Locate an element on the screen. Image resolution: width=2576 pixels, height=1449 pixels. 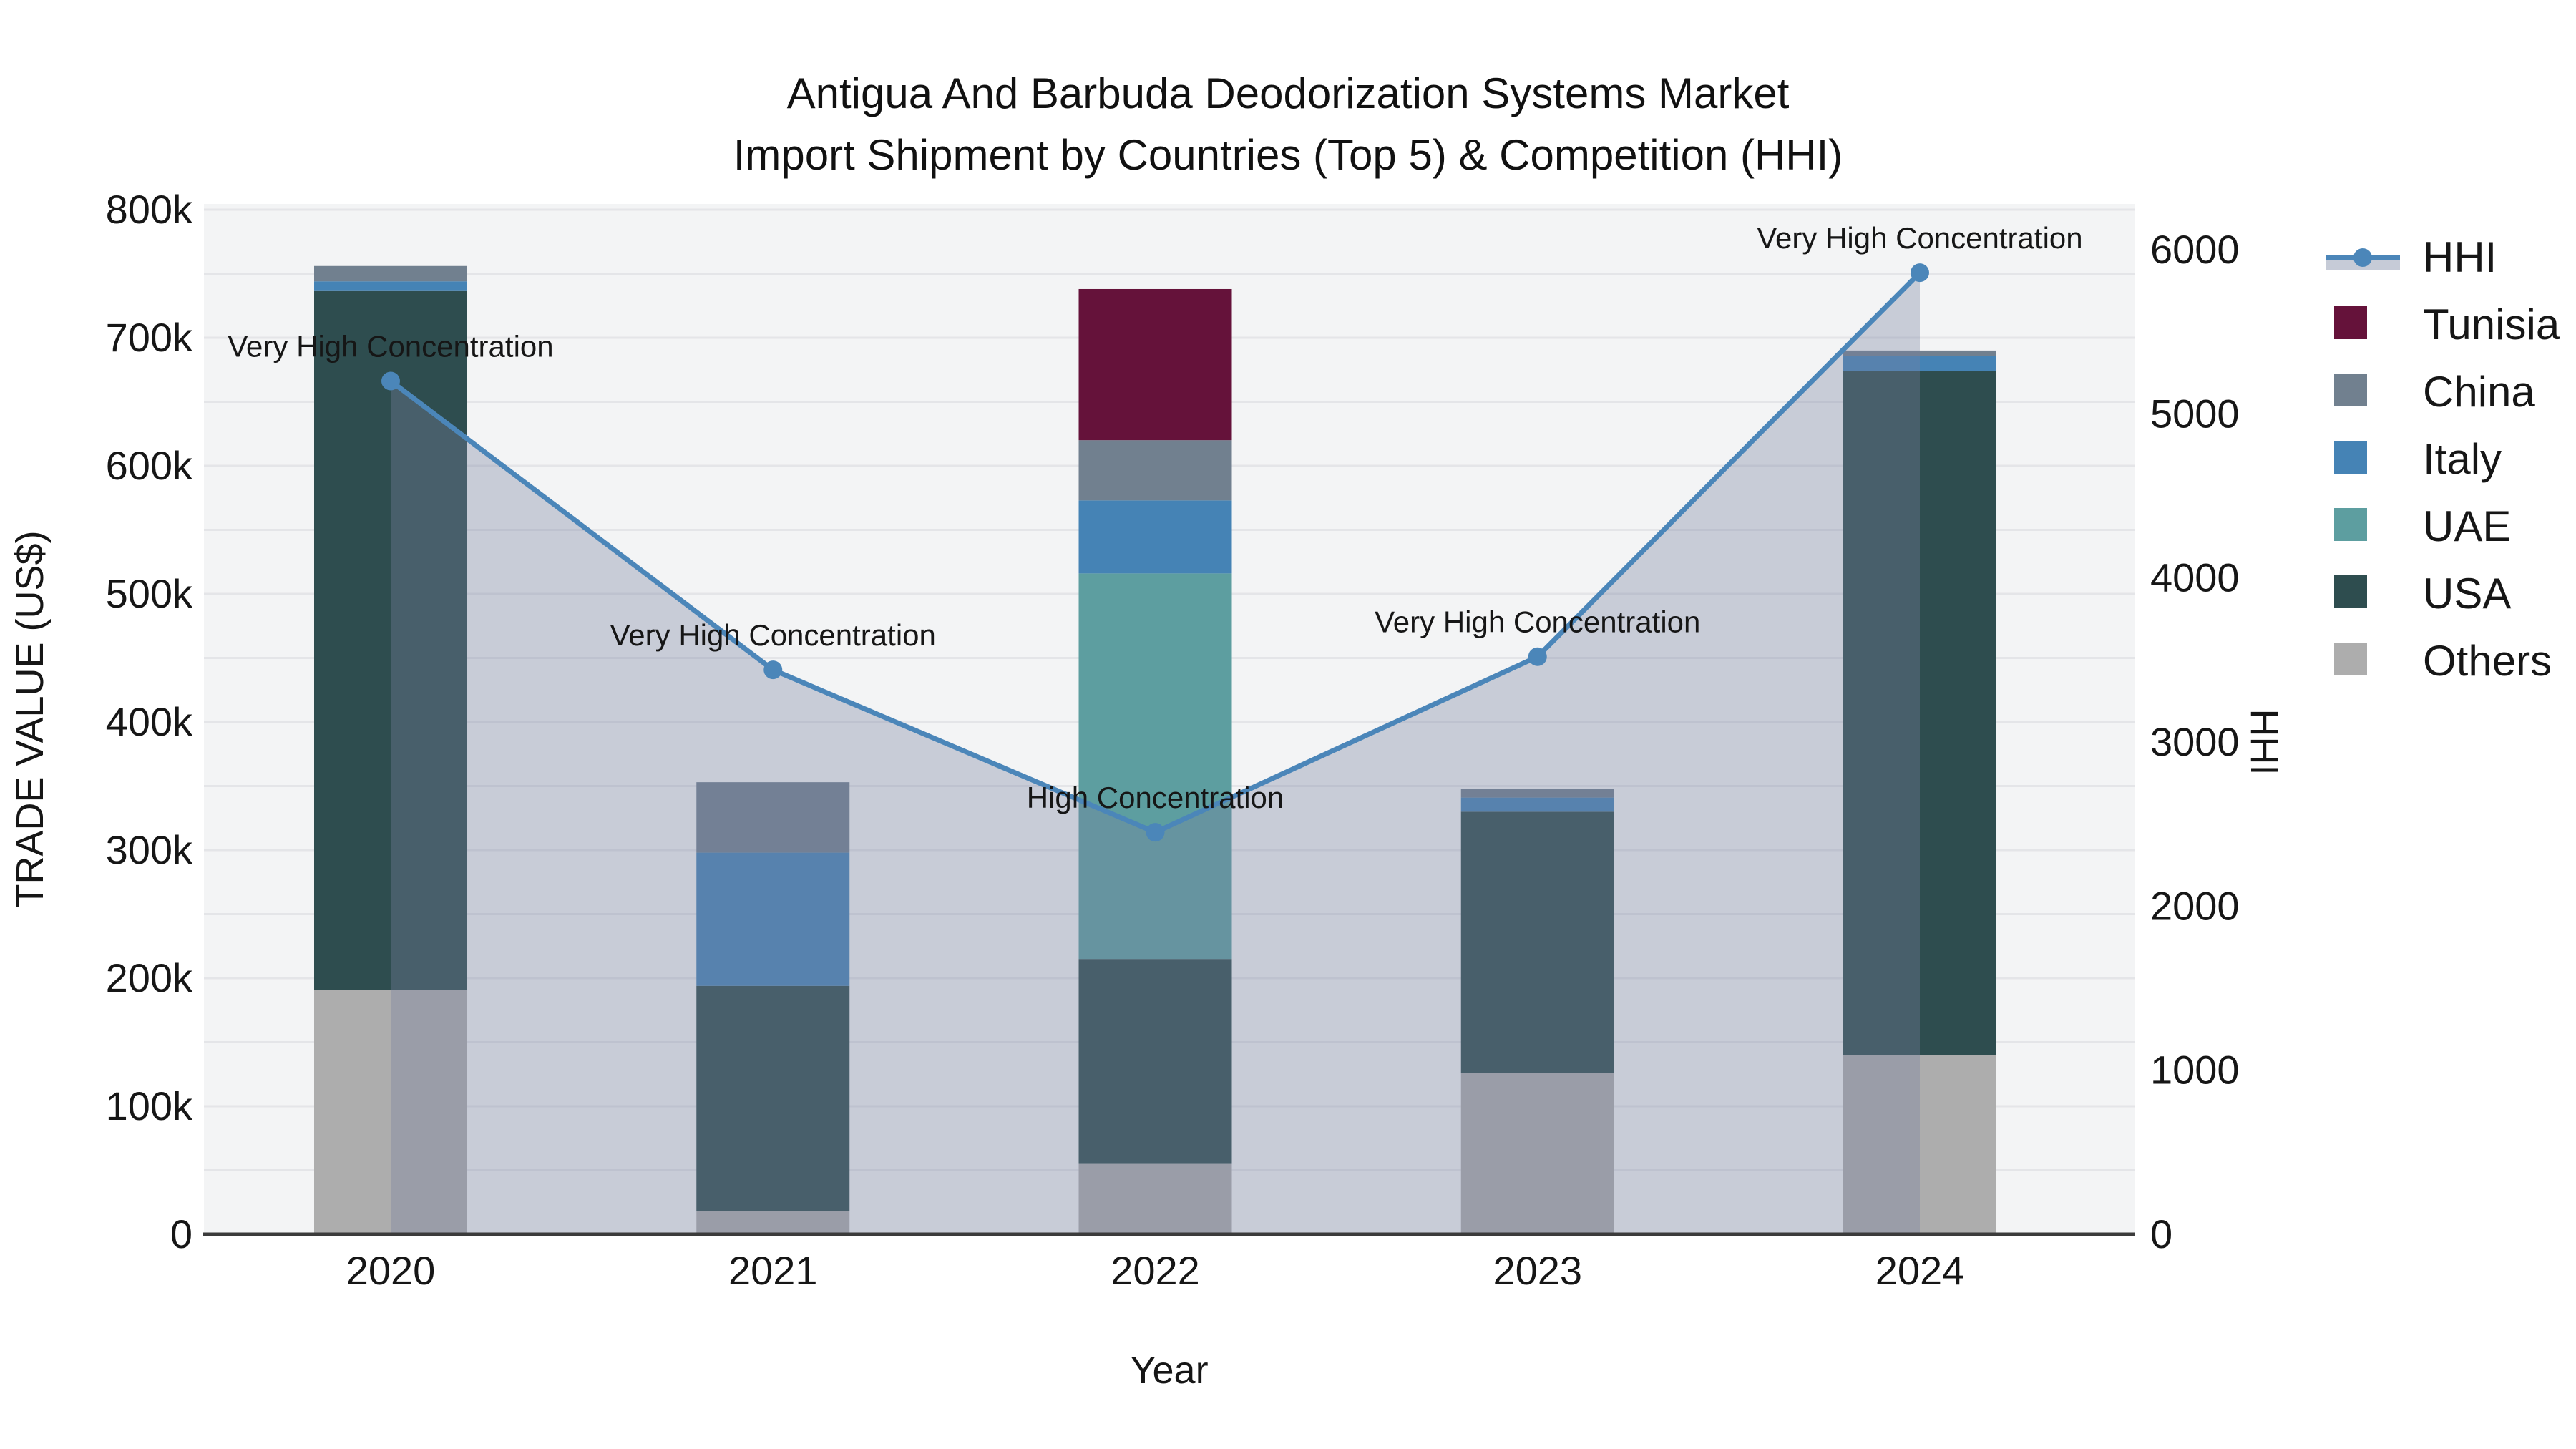
annotation-2021: Very High Concentration is located at coordinates (773, 635).